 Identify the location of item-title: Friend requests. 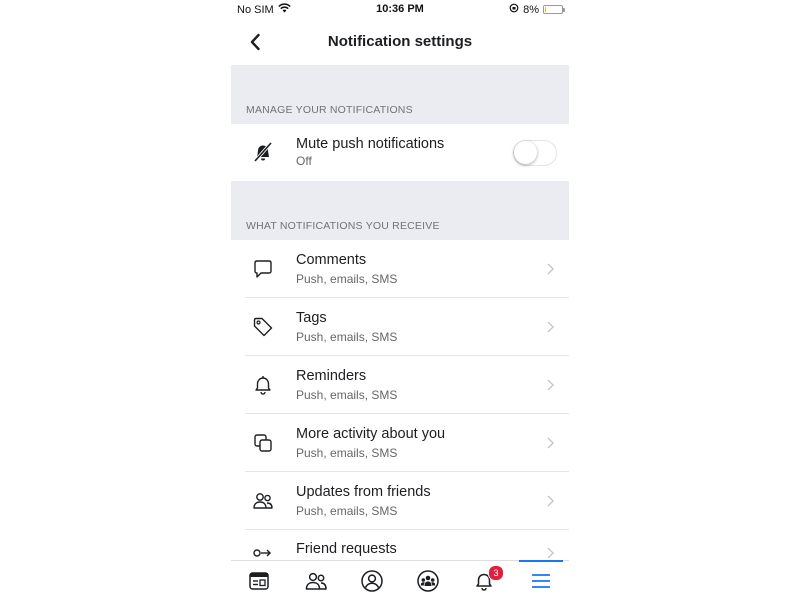
(346, 549).